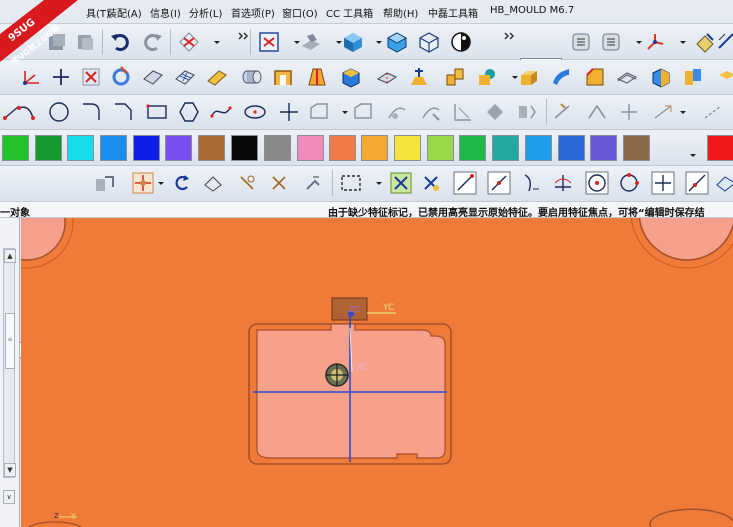  Describe the element at coordinates (27, 112) in the screenshot. I see `arc-icon` at that location.